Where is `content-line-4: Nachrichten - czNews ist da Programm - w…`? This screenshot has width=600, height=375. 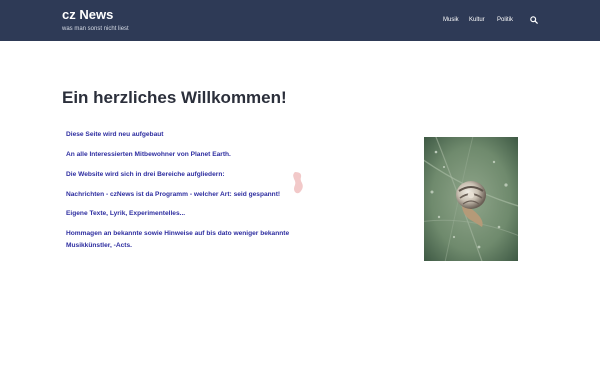 content-line-4: Nachrichten - czNews ist da Programm - w… is located at coordinates (173, 194).